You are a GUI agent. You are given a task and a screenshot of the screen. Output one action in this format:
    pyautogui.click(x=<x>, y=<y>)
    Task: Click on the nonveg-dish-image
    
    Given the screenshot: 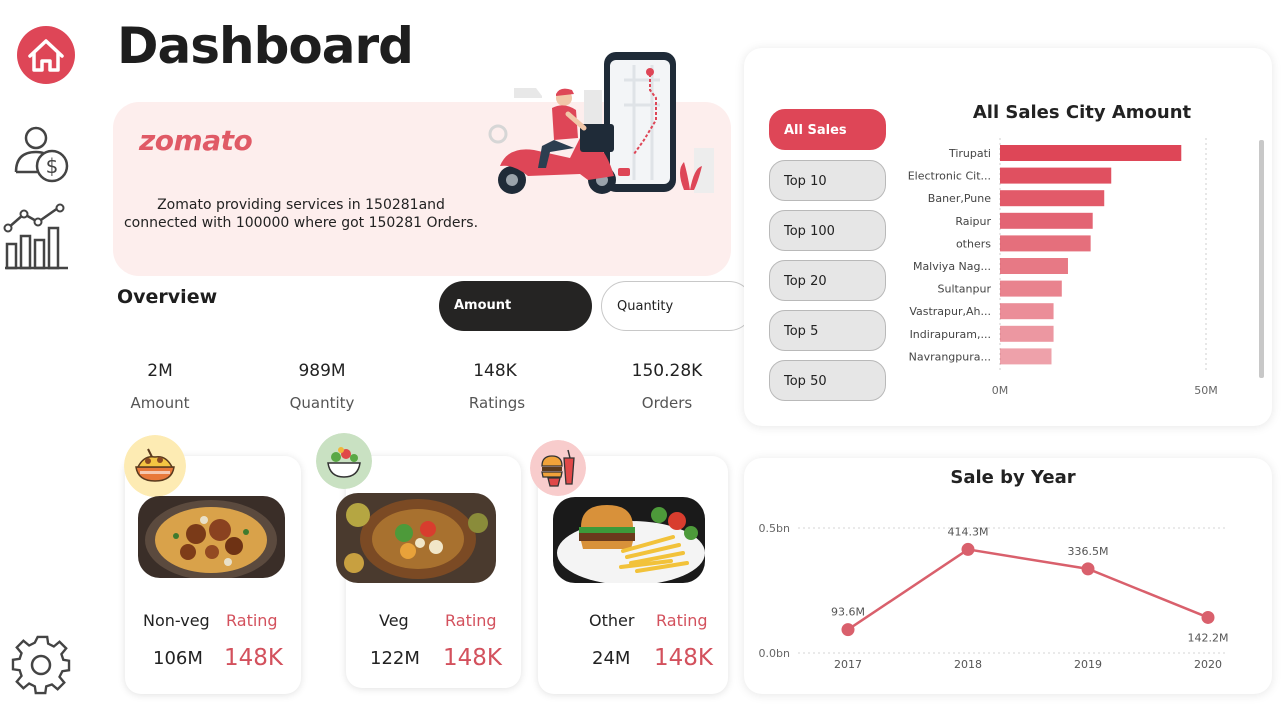 What is the action you would take?
    pyautogui.click(x=211, y=537)
    